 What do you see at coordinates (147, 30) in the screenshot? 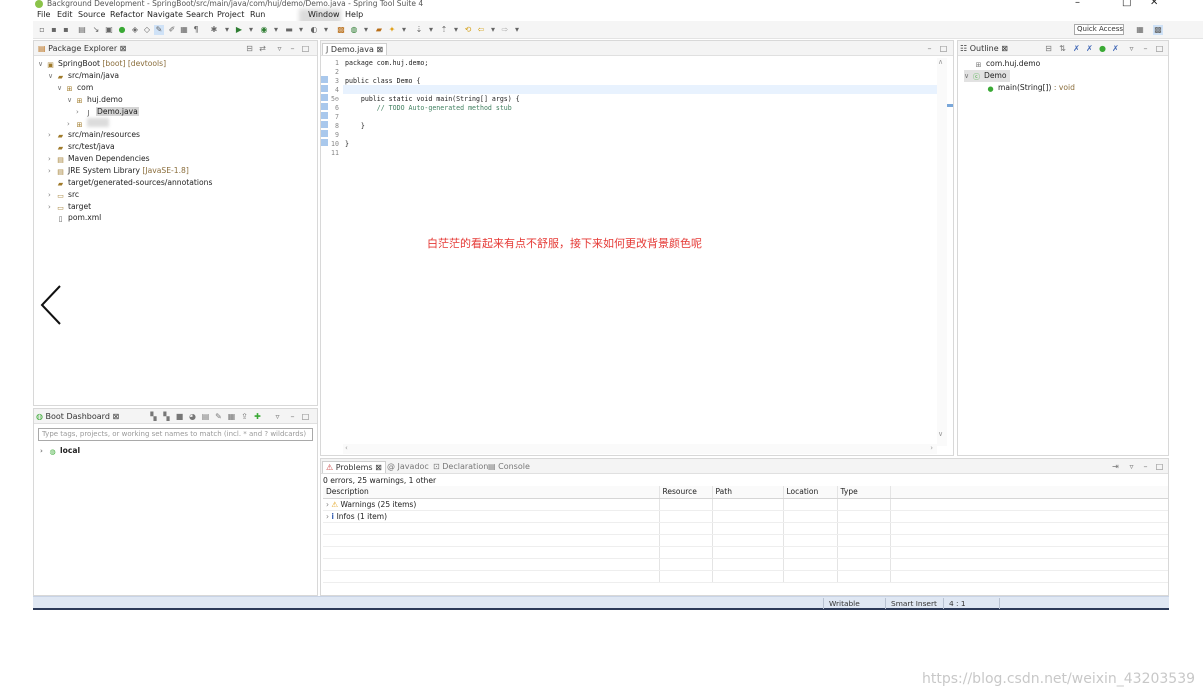
I see `open-task-icon: ◇` at bounding box center [147, 30].